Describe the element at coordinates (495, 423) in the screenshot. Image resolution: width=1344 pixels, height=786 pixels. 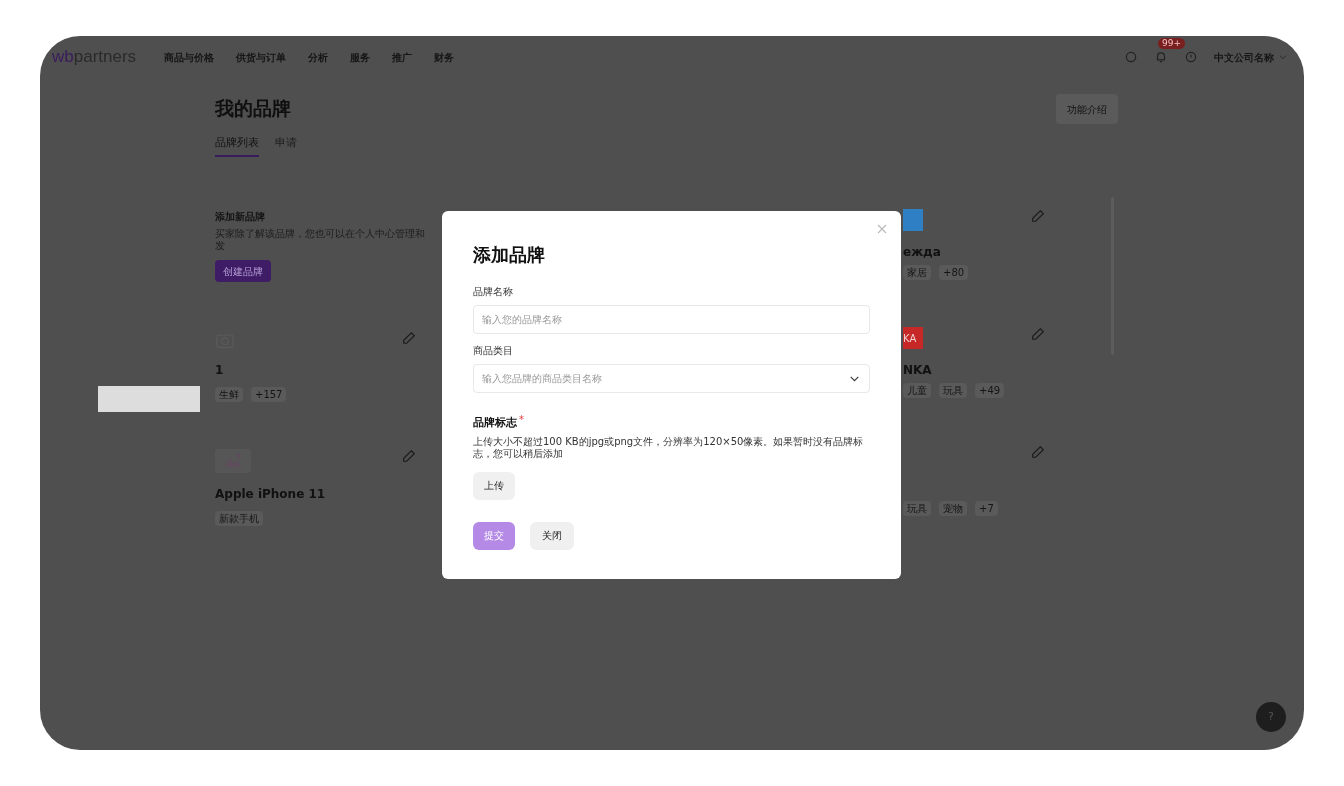
I see `logo-section-label: 品牌标志` at that location.